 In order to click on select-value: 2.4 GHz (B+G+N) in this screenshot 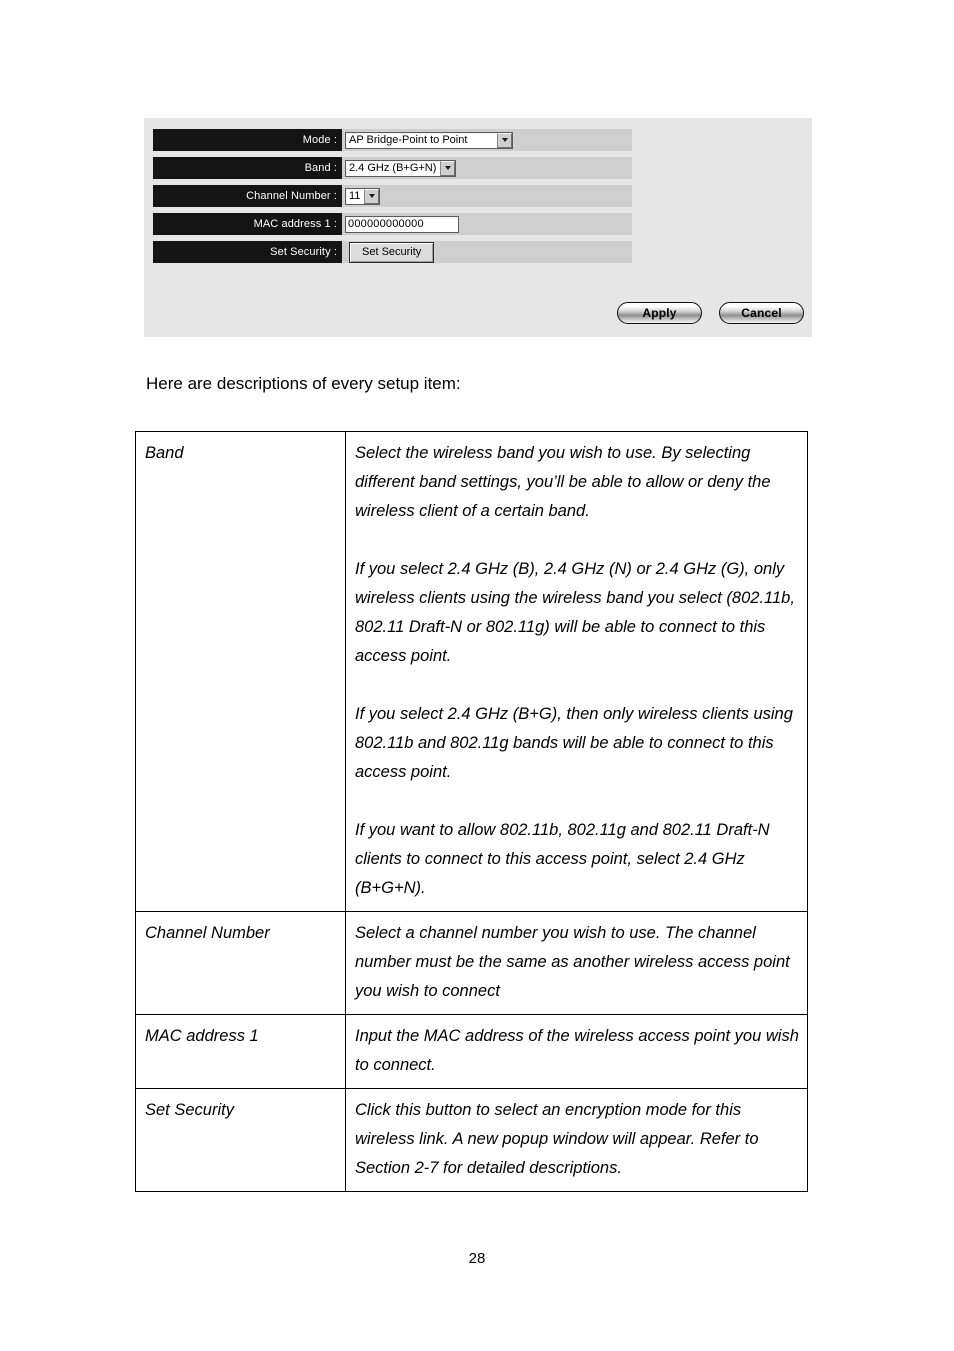, I will do `click(393, 167)`.